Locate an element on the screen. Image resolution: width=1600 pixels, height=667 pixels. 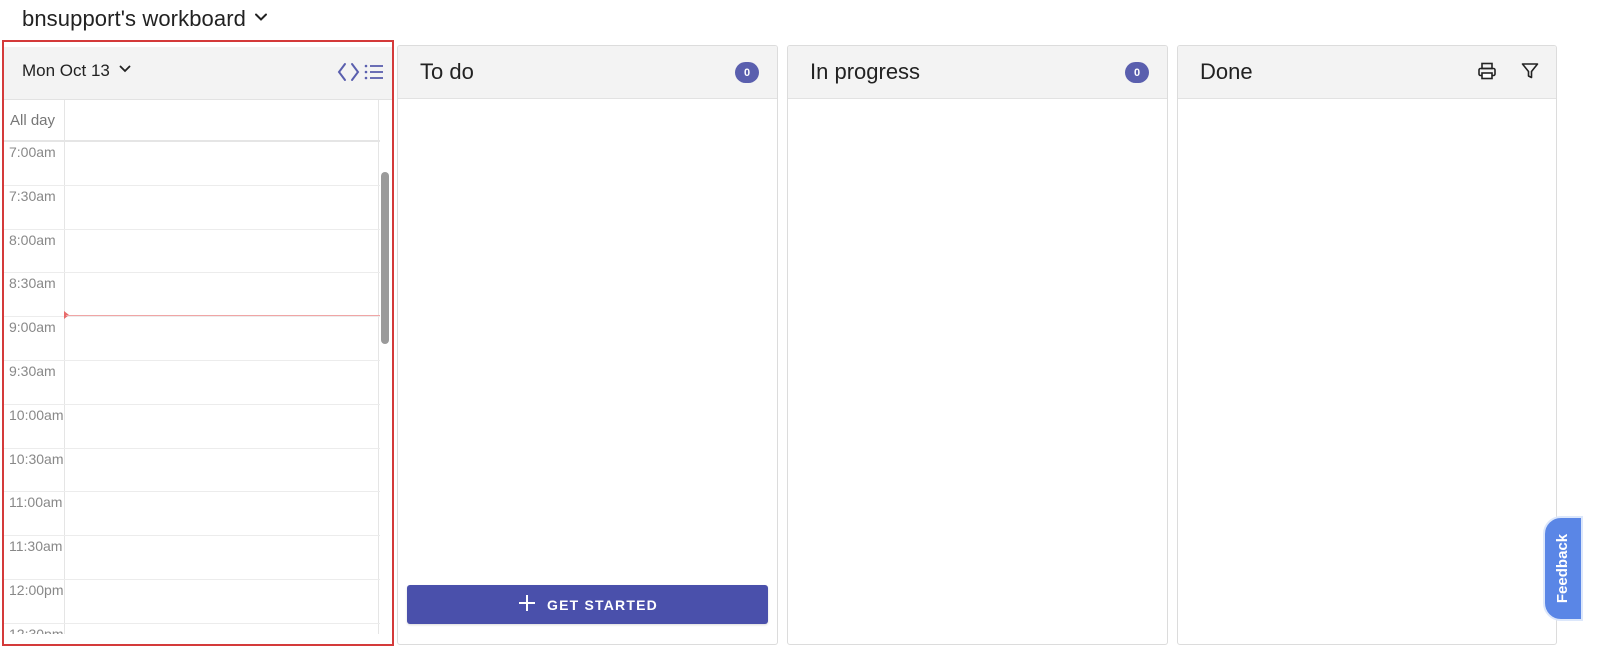
print-icon is located at coordinates (1487, 73).